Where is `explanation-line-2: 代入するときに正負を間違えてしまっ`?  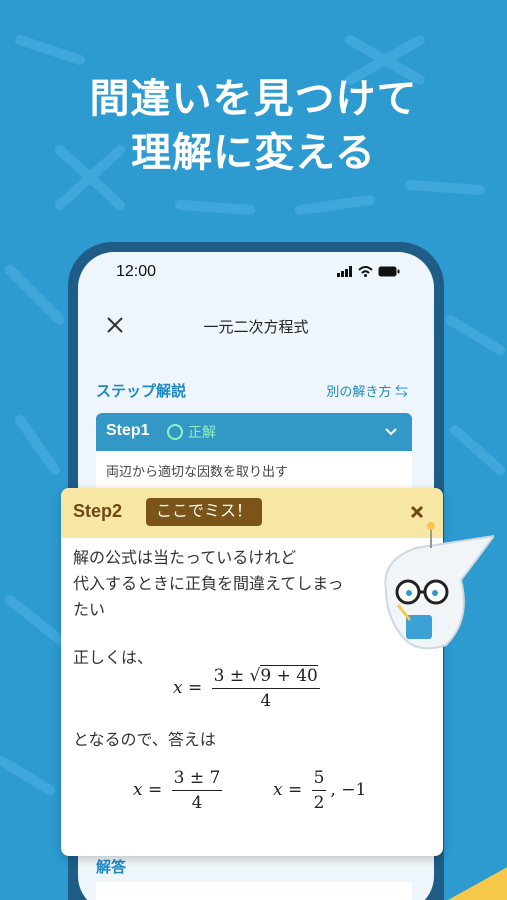
explanation-line-2: 代入するときに正負を間違えてしまっ is located at coordinates (208, 584).